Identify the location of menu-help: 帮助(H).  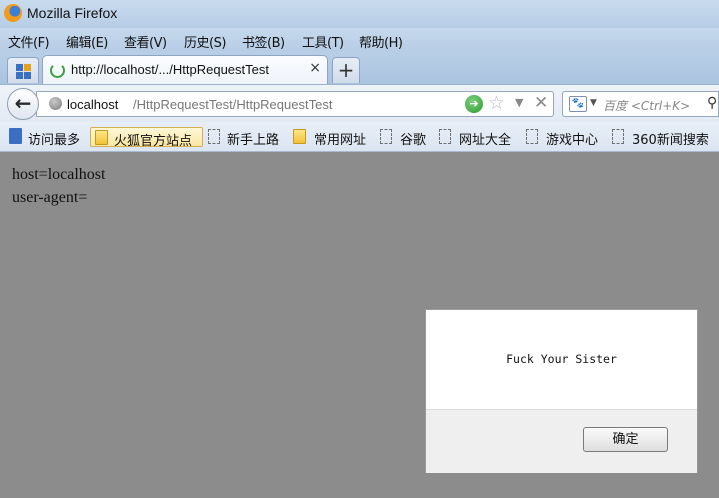
(381, 41).